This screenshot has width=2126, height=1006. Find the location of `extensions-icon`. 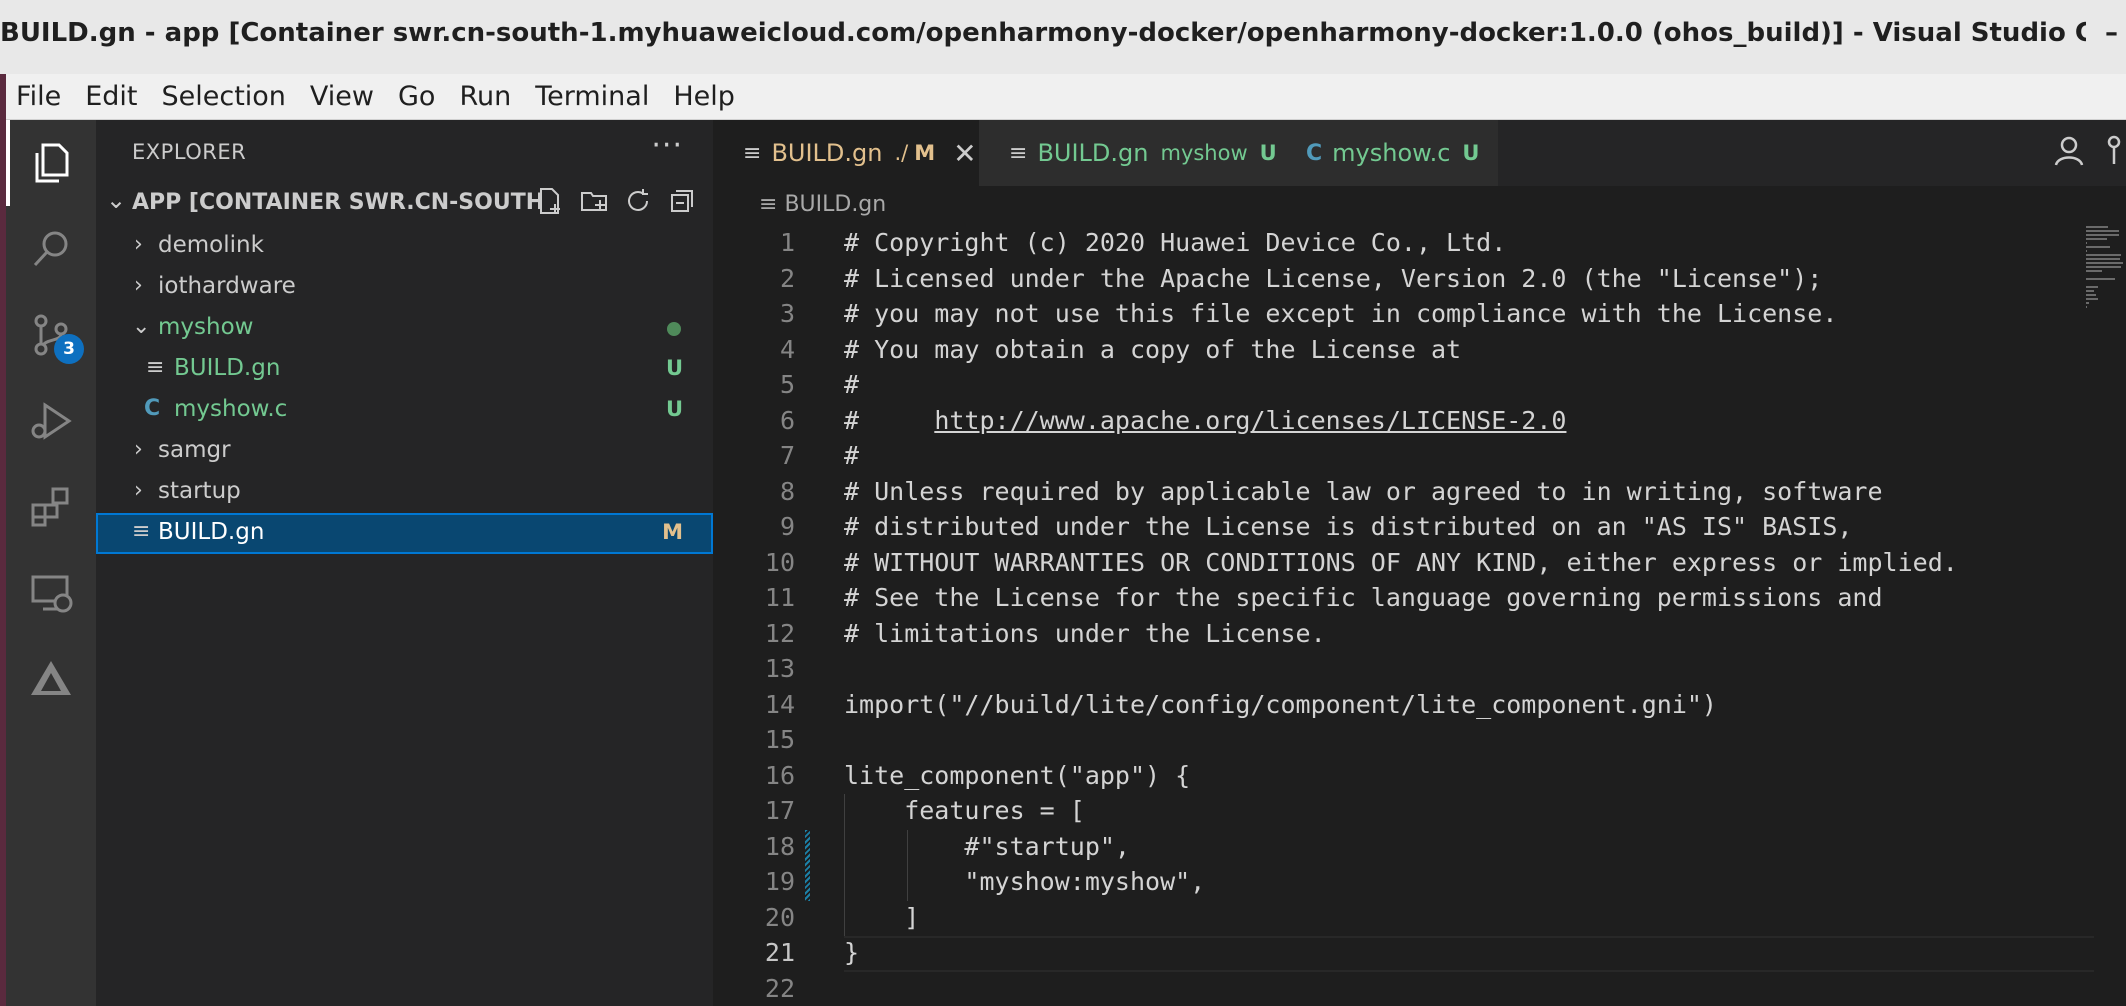

extensions-icon is located at coordinates (51, 507).